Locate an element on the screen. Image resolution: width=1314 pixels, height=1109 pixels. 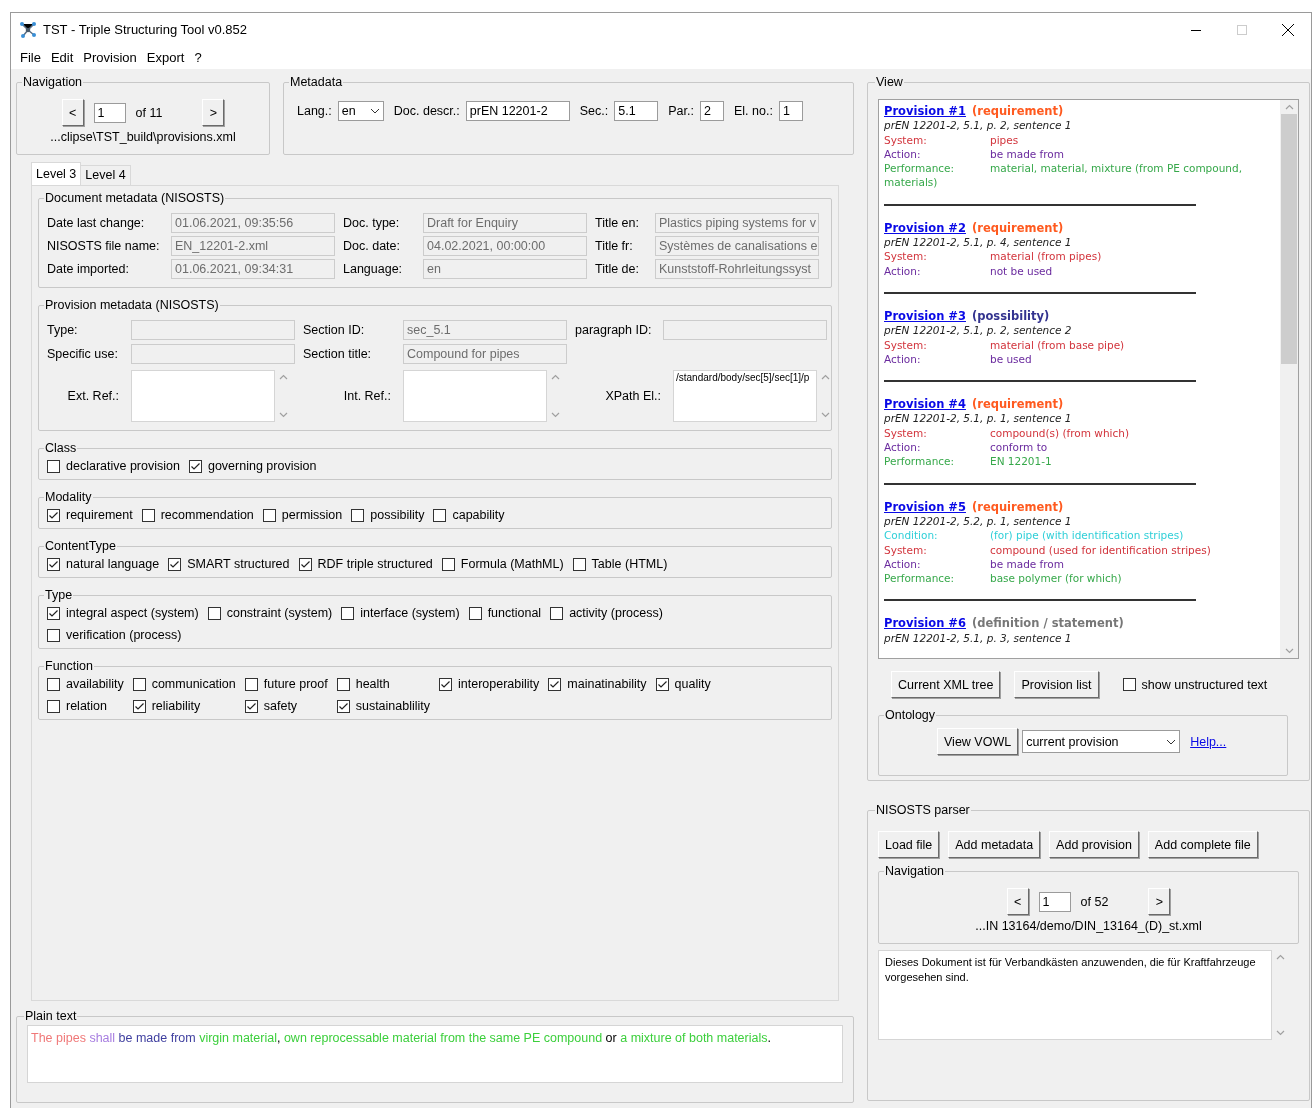
provision-link: Provision #3 is located at coordinates (925, 316).